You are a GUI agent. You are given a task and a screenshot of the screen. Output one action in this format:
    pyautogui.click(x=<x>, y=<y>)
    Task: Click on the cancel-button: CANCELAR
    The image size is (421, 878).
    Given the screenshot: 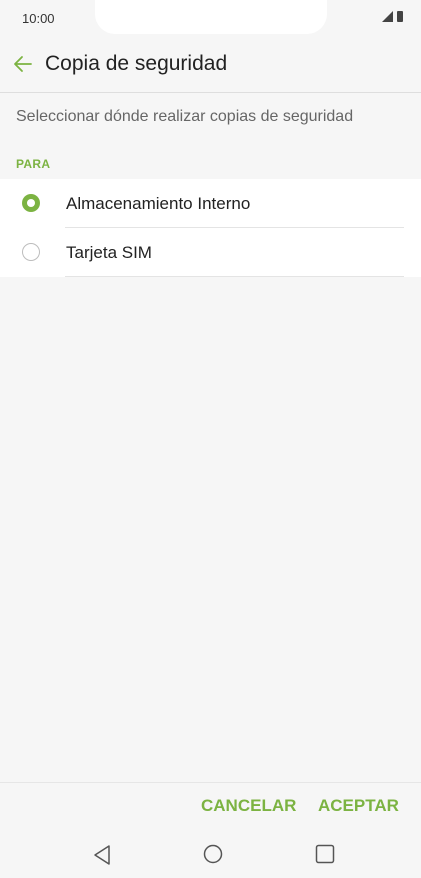 What is the action you would take?
    pyautogui.click(x=248, y=806)
    